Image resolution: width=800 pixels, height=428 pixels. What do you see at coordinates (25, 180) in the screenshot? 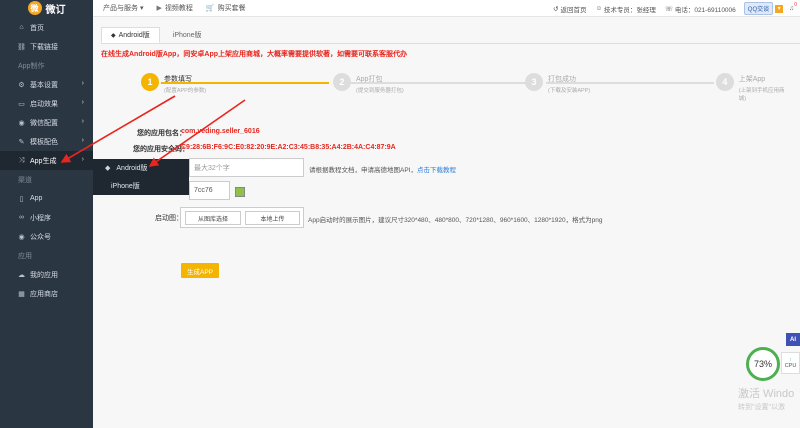
I see `sidebar-section-channel: 渠道` at bounding box center [25, 180].